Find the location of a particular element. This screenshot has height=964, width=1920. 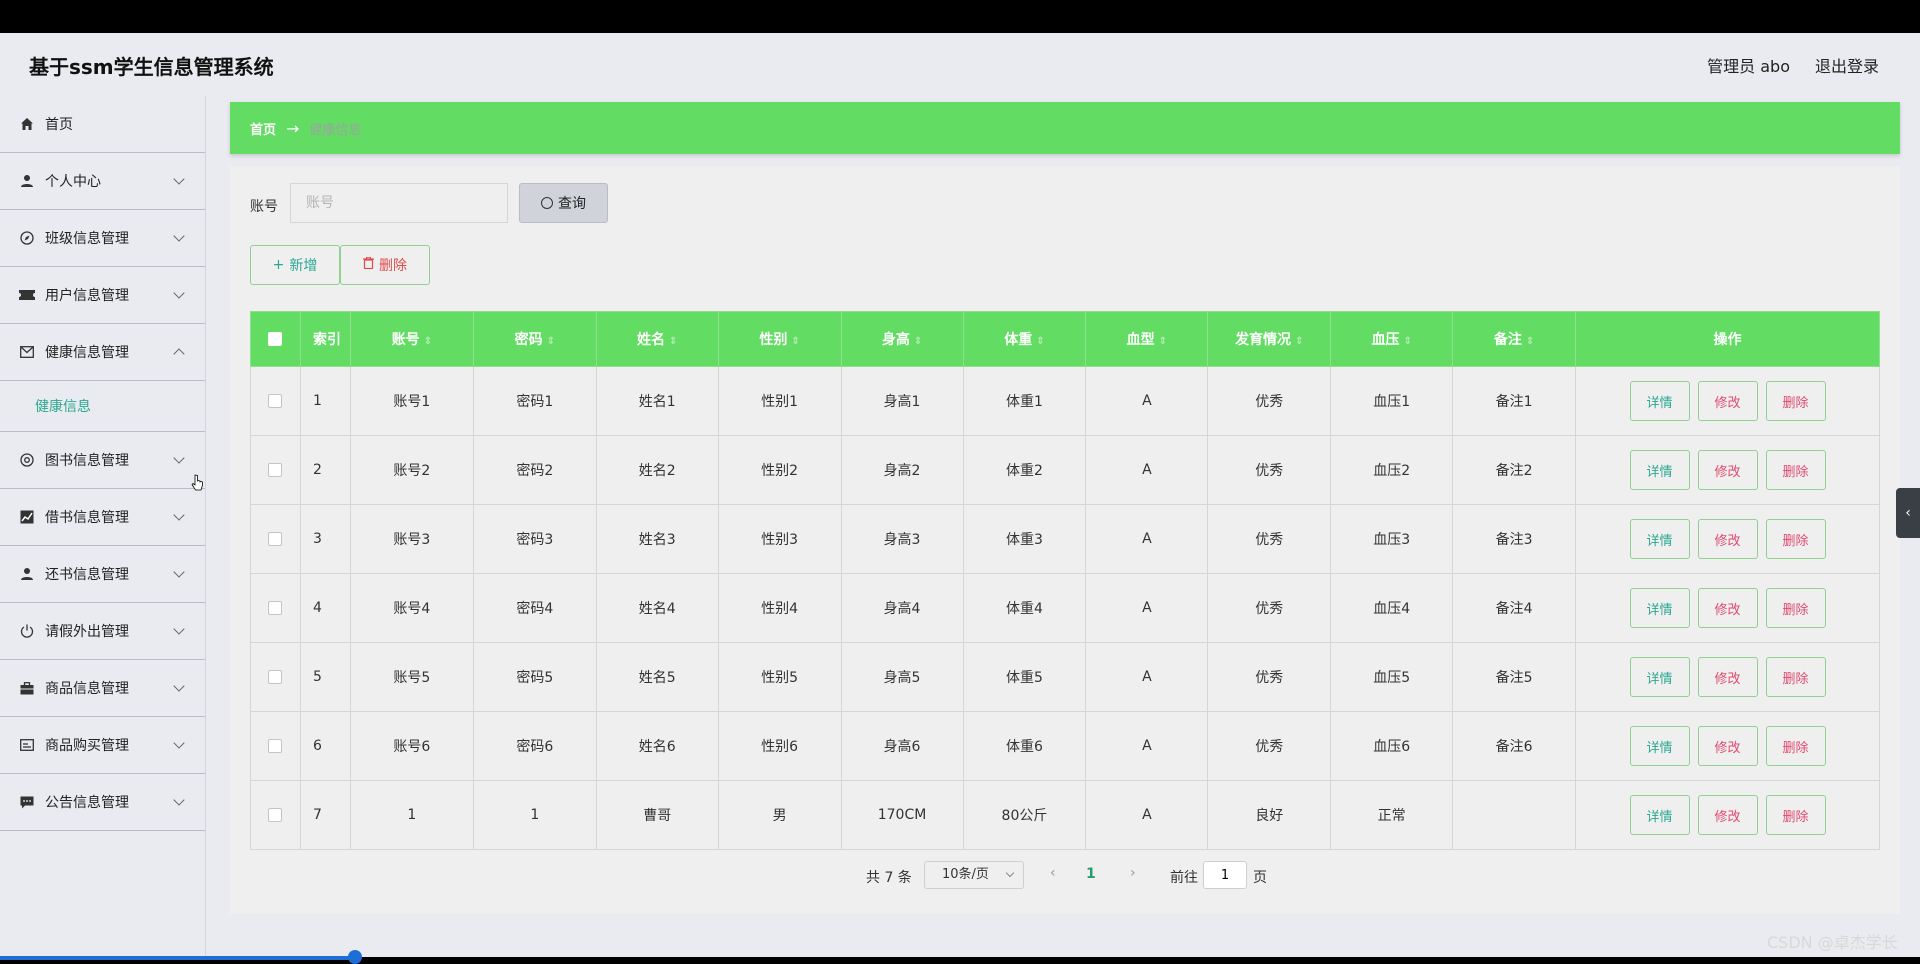

table-row: 6 账号6 密码6 姓名6 性别6 身高6 体重6 A 优秀 血压6 备注6 详情 修改 删除 is located at coordinates (1065, 746).